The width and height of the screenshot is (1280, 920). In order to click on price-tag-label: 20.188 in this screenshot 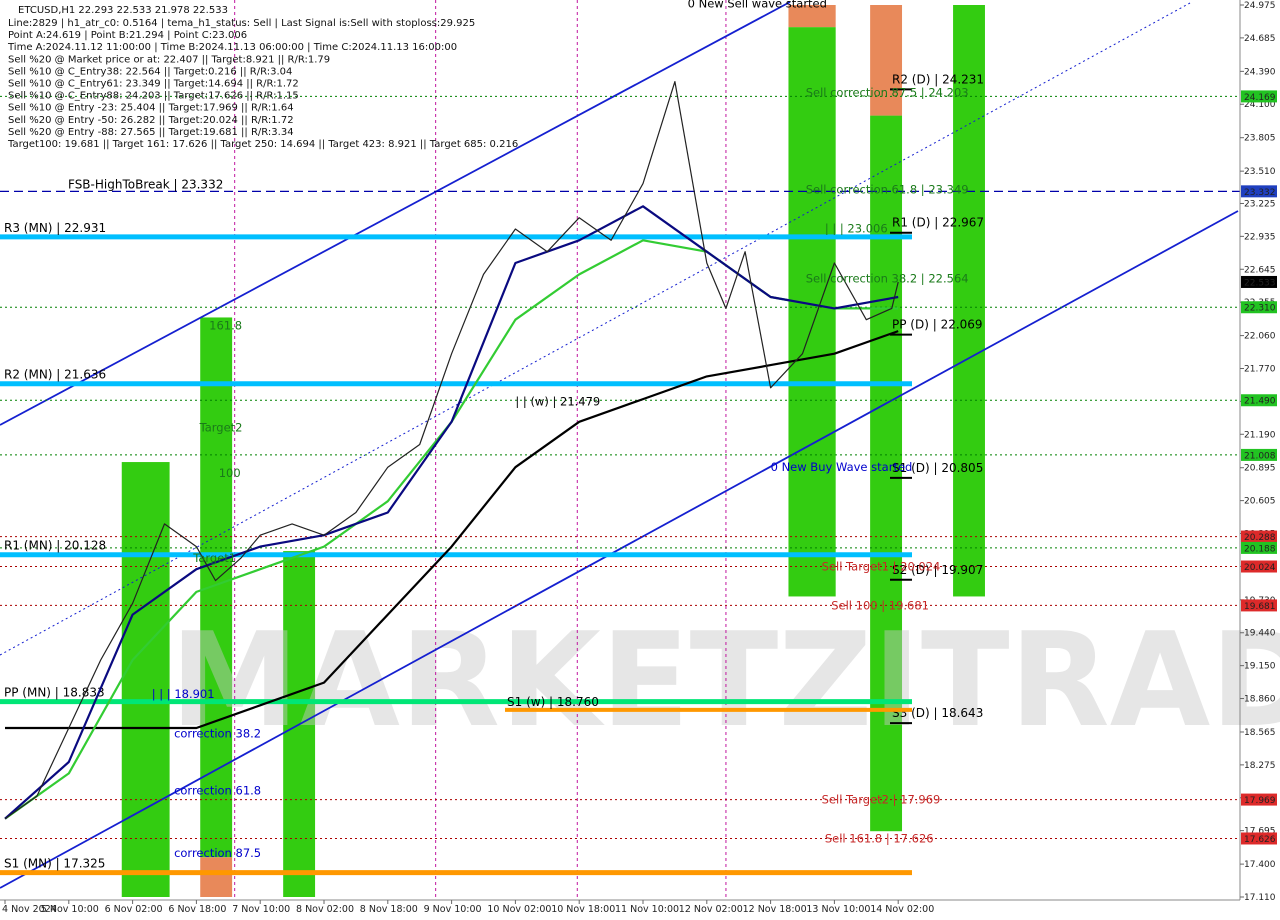, I will do `click(1260, 549)`.